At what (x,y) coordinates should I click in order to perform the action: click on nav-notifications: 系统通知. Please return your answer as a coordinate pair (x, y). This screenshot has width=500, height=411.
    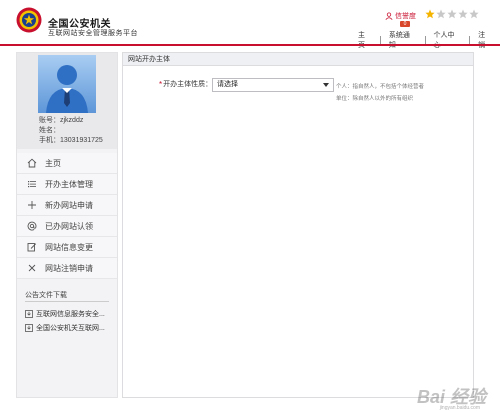
    Looking at the image, I should click on (403, 40).